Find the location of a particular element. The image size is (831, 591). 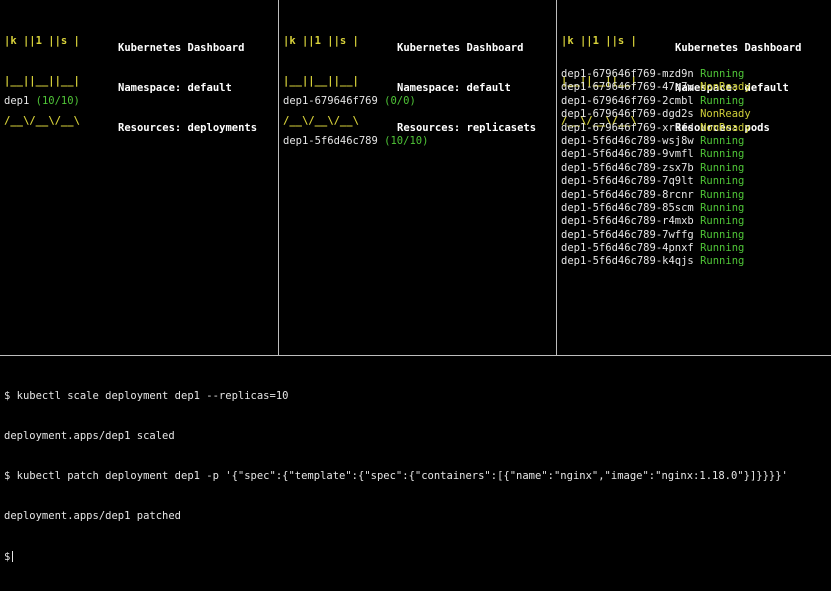

item-name: dep1-5f6d46c789-7wffg is located at coordinates (627, 234).